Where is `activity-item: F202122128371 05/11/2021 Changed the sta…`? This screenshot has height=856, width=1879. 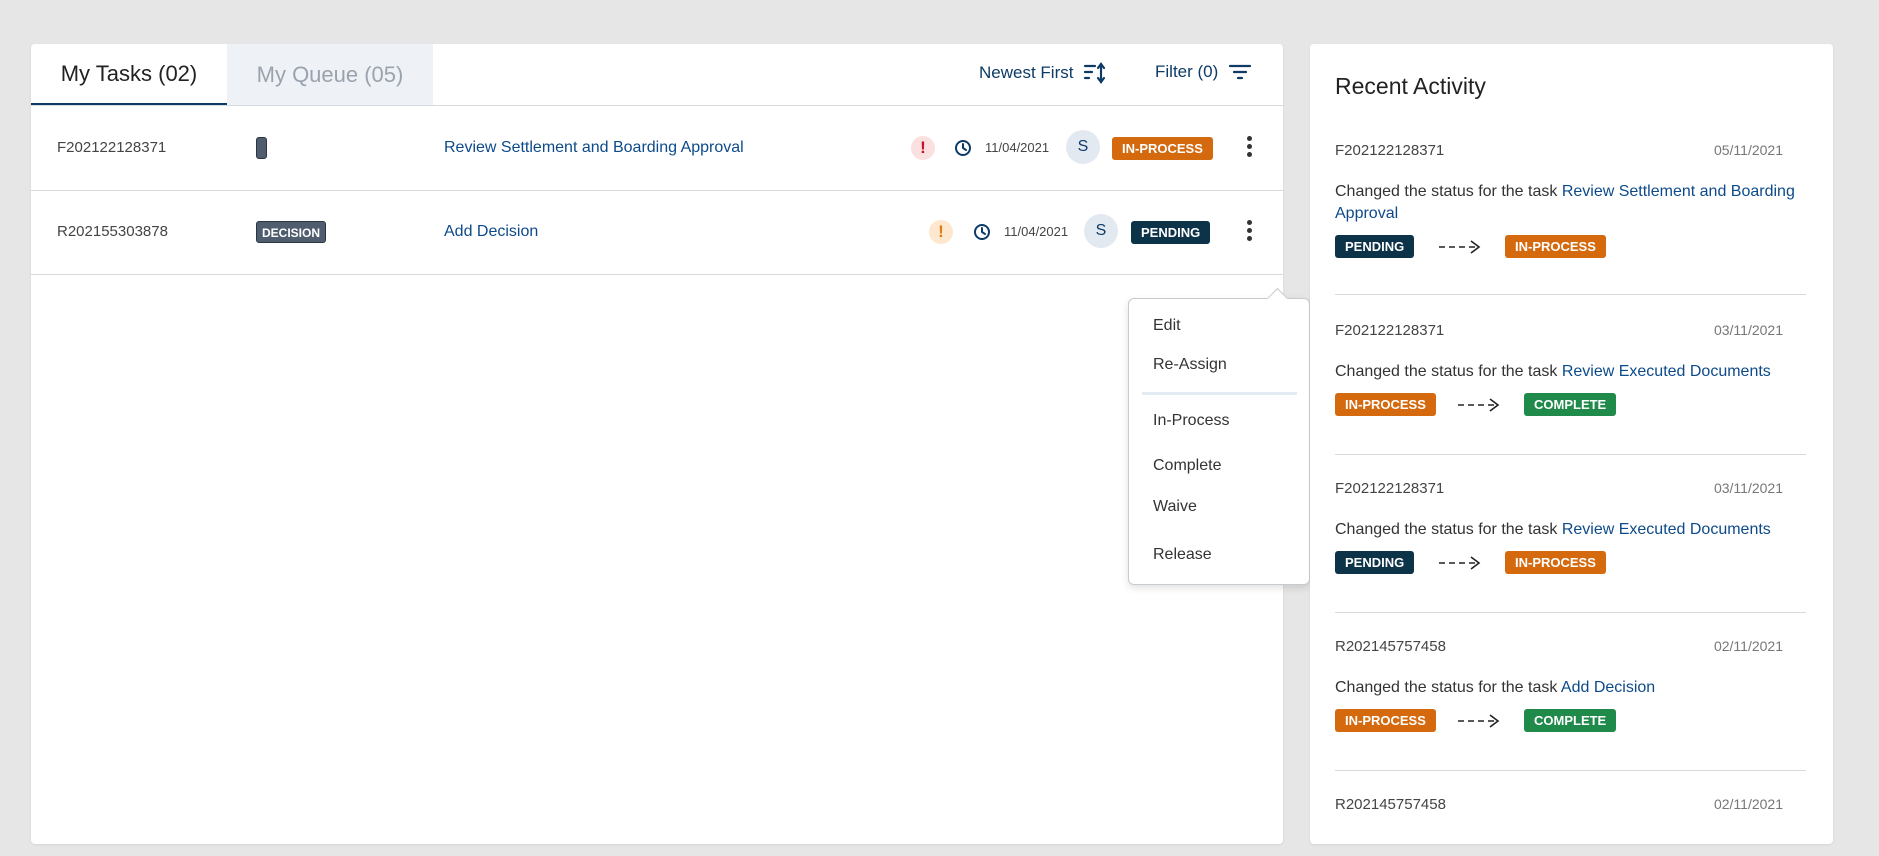 activity-item: F202122128371 05/11/2021 Changed the sta… is located at coordinates (1570, 232).